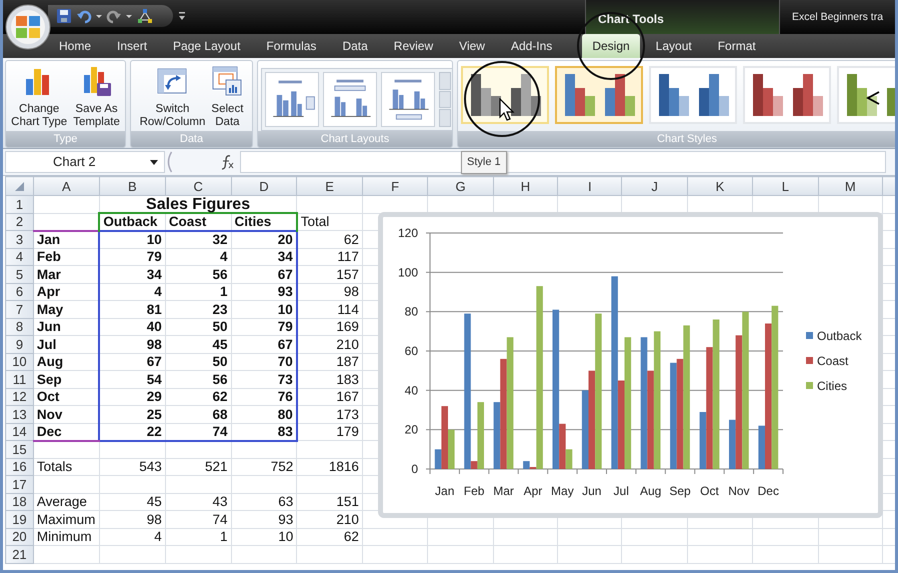 The width and height of the screenshot is (898, 573). Describe the element at coordinates (525, 186) in the screenshot. I see `column-header: H` at that location.